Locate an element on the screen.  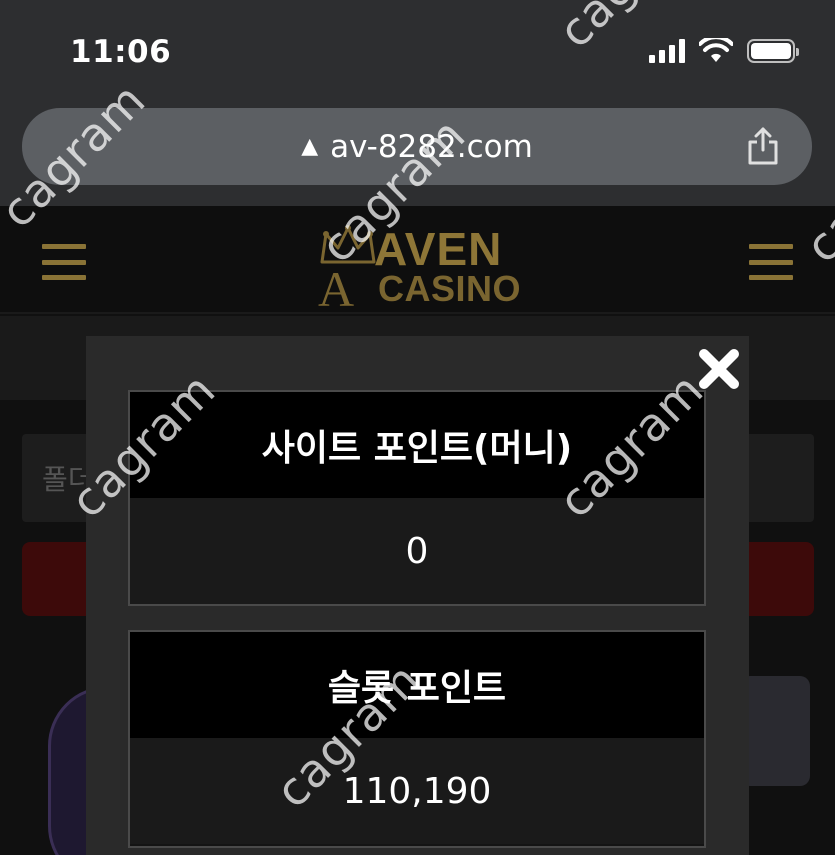
wifi-icon is located at coordinates (716, 50).